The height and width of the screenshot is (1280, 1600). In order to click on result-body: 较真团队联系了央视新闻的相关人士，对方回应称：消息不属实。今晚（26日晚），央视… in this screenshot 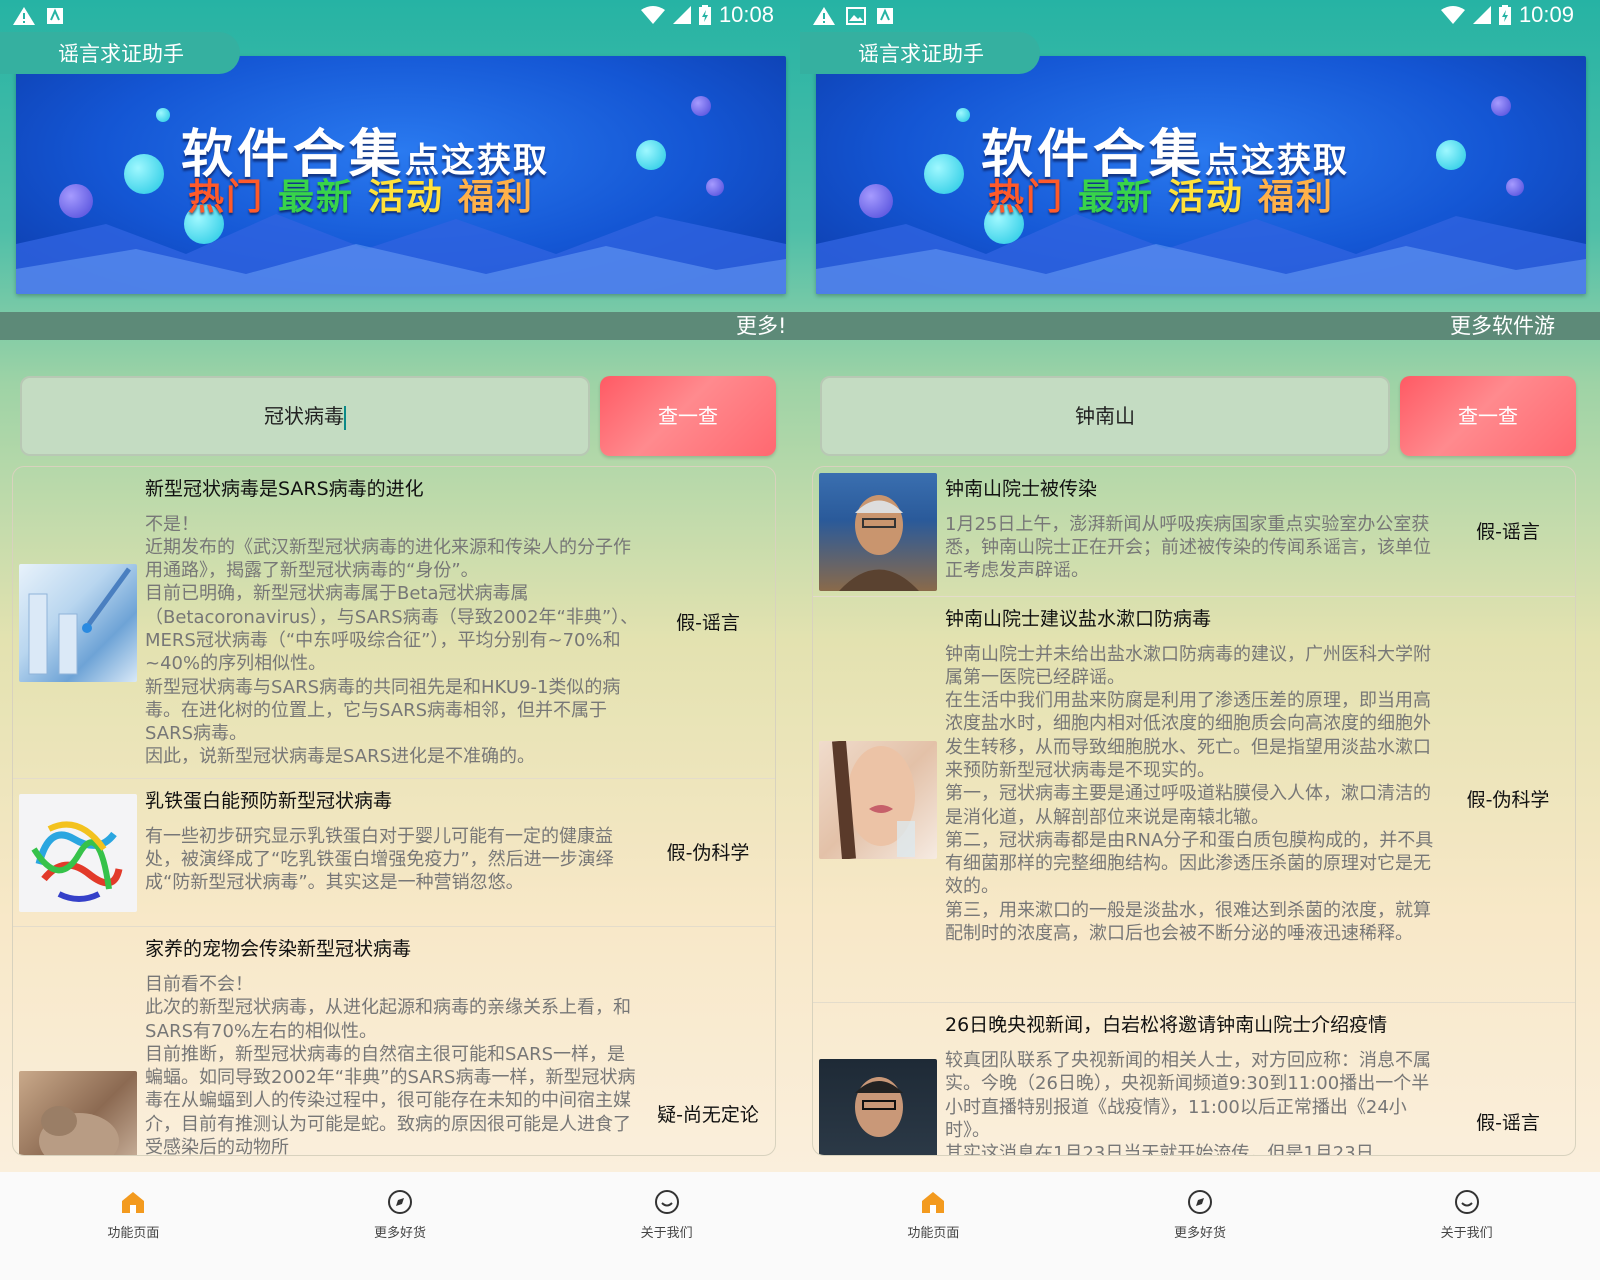, I will do `click(1188, 1103)`.